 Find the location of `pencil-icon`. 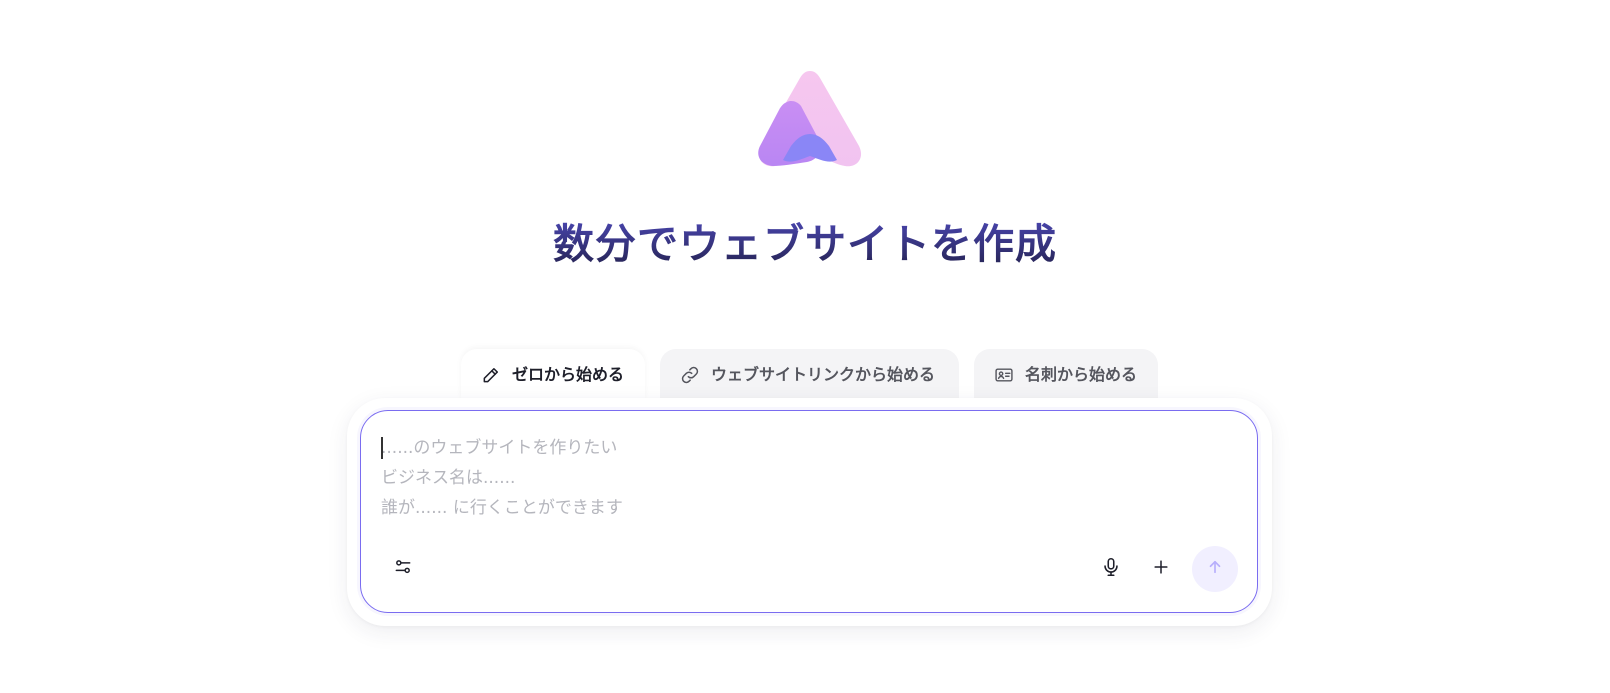

pencil-icon is located at coordinates (491, 375).